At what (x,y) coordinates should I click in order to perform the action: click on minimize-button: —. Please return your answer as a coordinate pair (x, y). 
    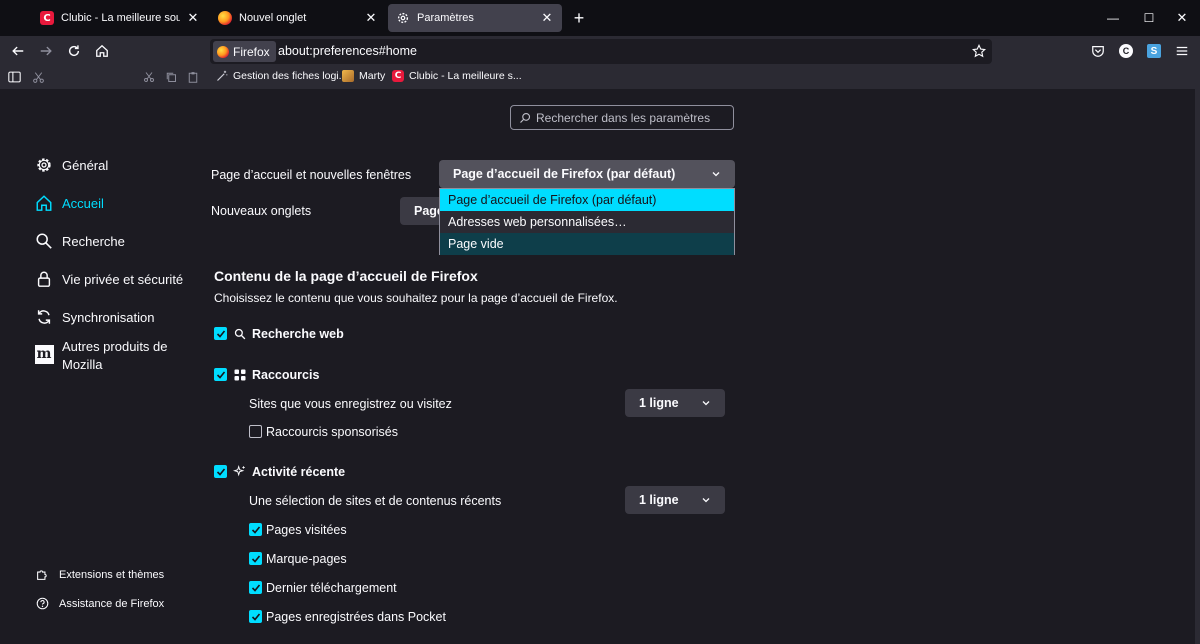
    Looking at the image, I should click on (1113, 18).